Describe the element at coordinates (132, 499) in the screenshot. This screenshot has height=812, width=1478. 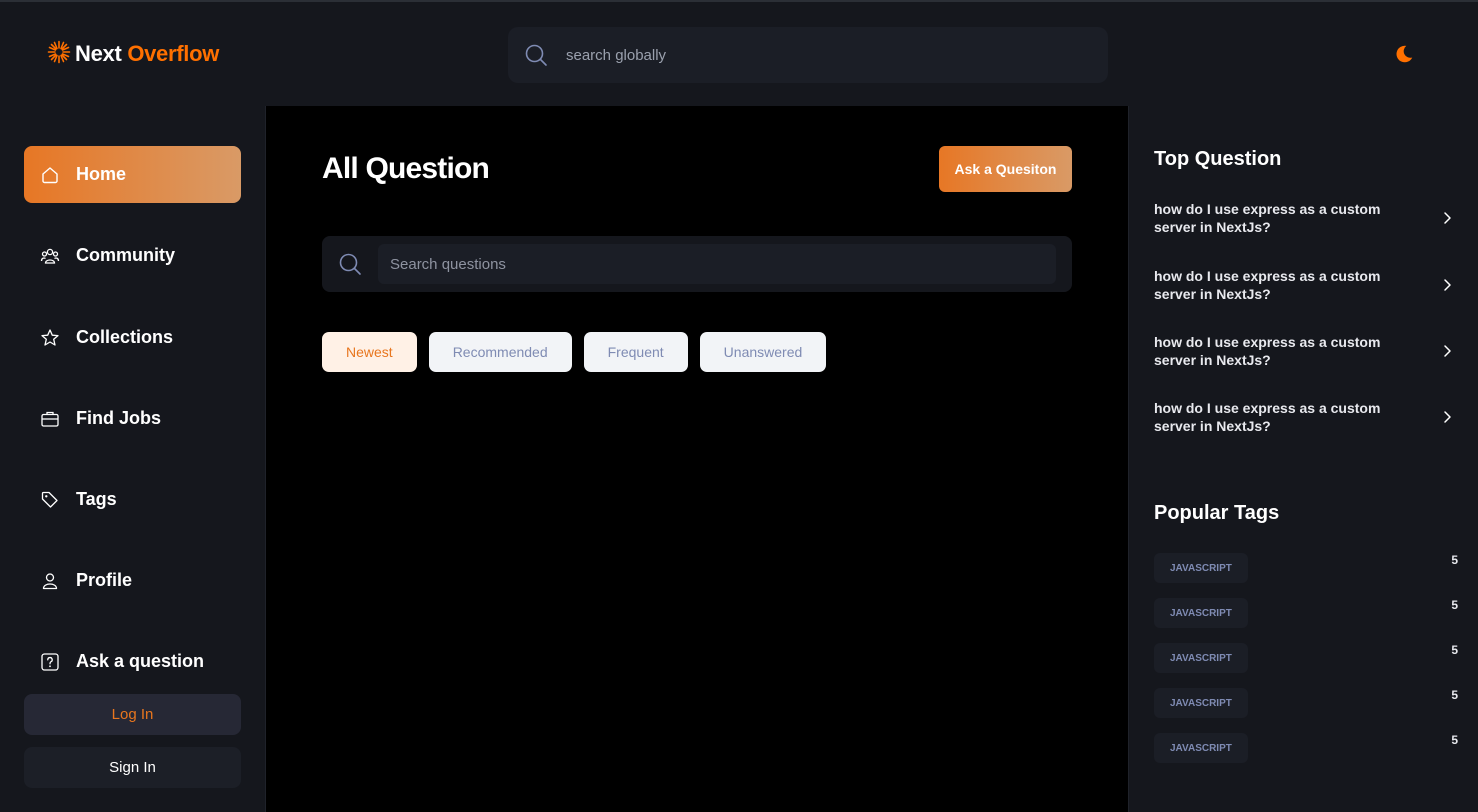
I see `sidebar-item-tags: Tags` at that location.